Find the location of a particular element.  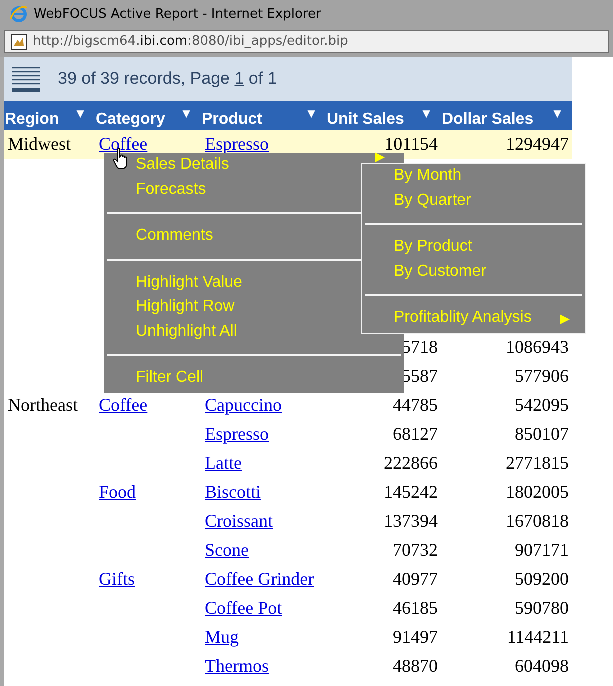

table-cell-text: Midwest is located at coordinates (39, 144).